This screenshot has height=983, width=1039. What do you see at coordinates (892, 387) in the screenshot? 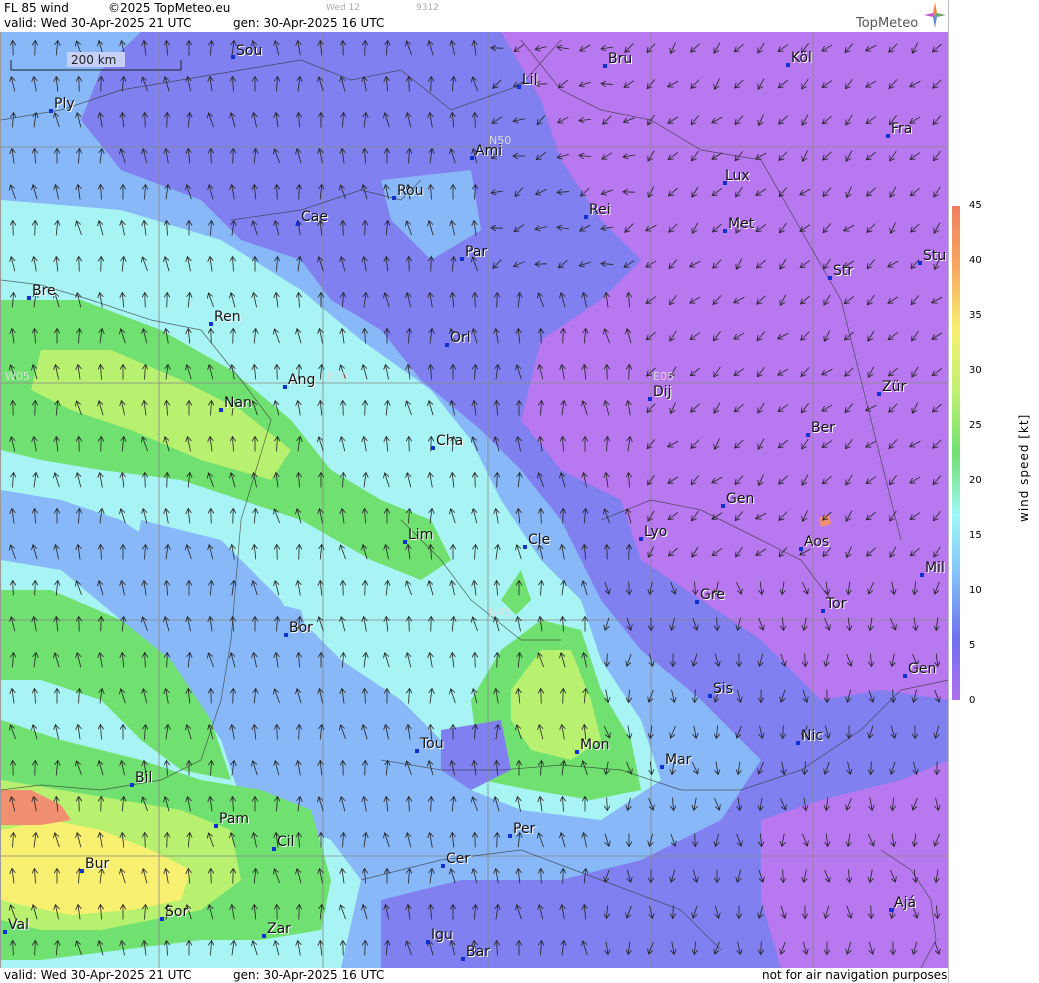
I see `city-marker: ZürZür` at bounding box center [892, 387].